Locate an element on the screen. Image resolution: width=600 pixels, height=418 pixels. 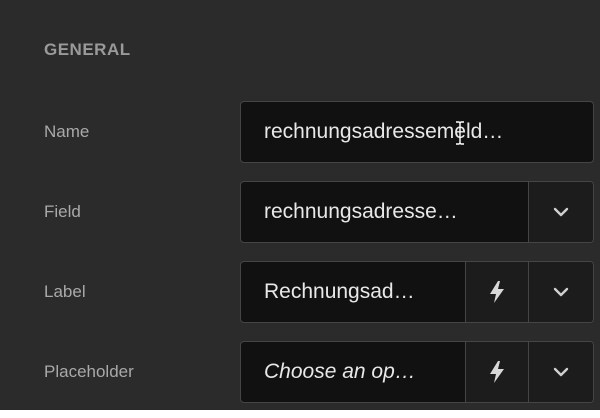
label-dropdown-button is located at coordinates (560, 292).